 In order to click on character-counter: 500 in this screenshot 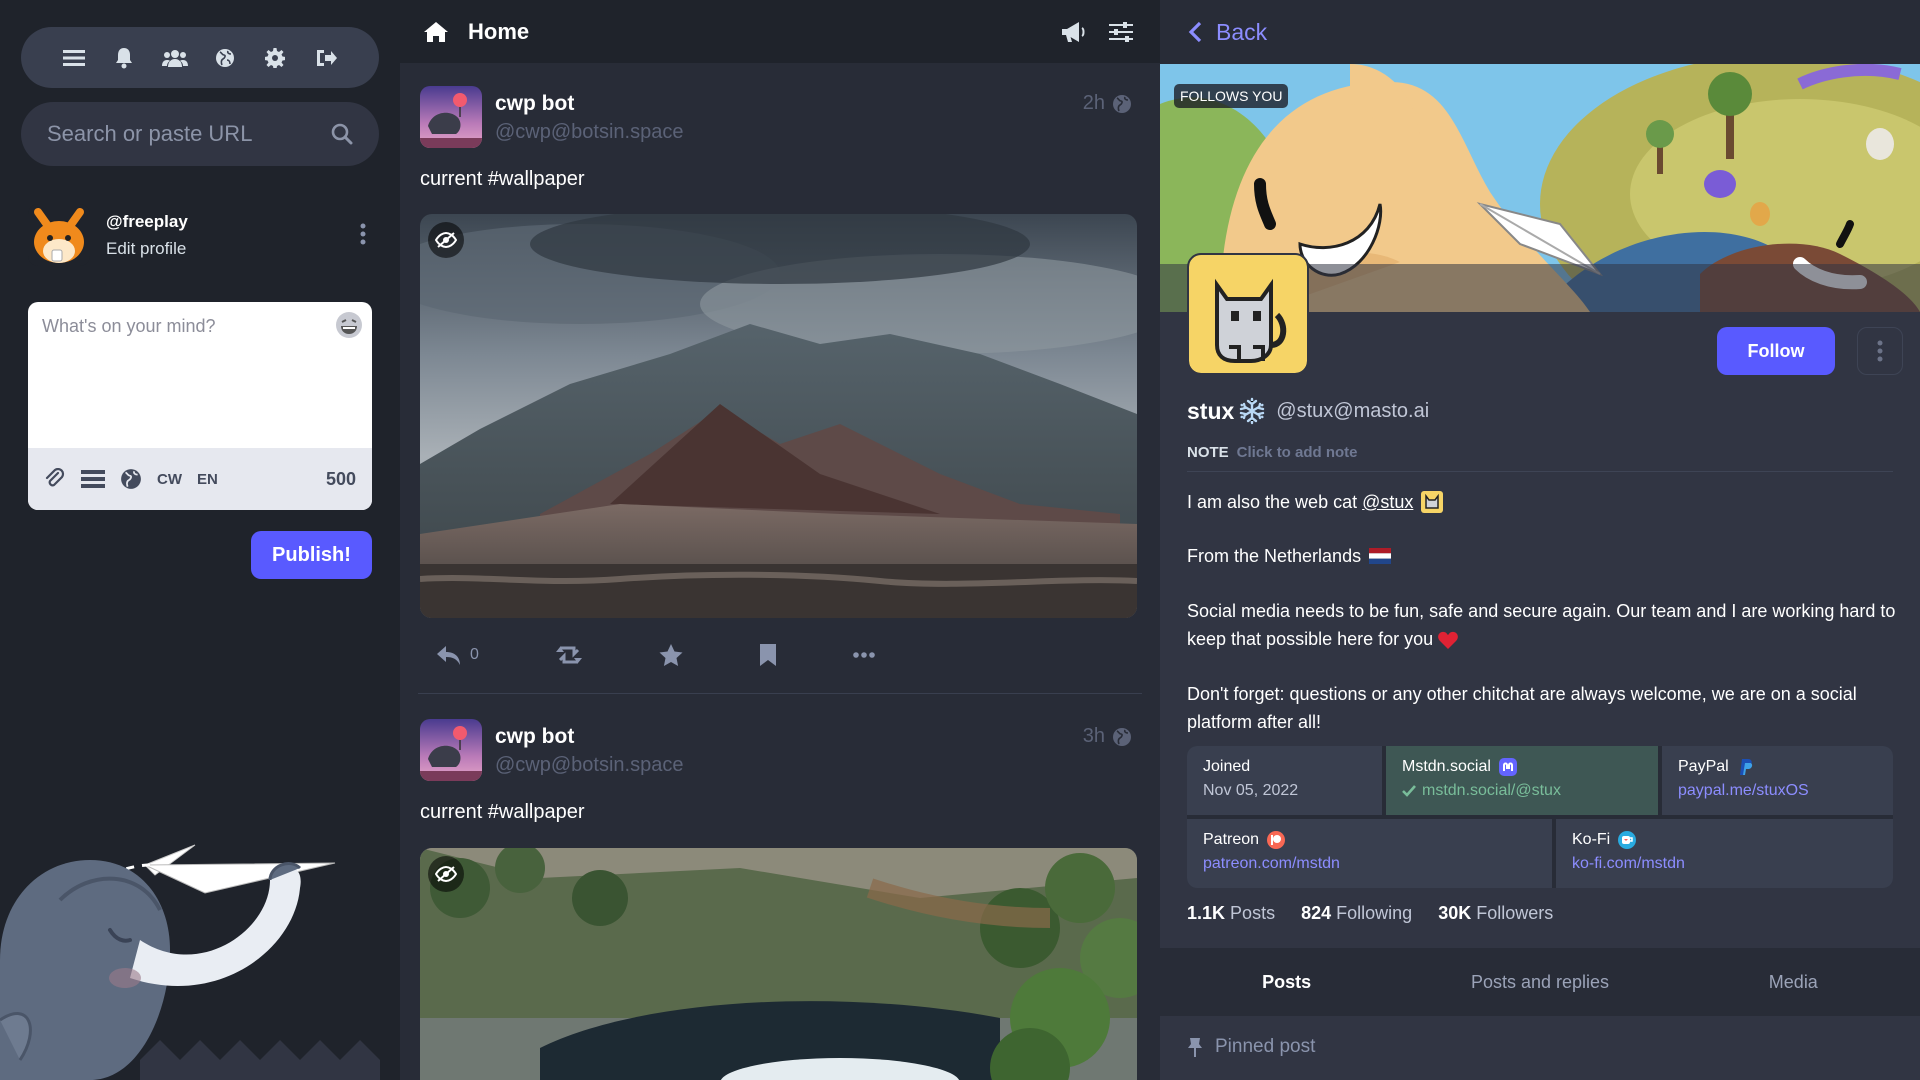, I will do `click(340, 478)`.